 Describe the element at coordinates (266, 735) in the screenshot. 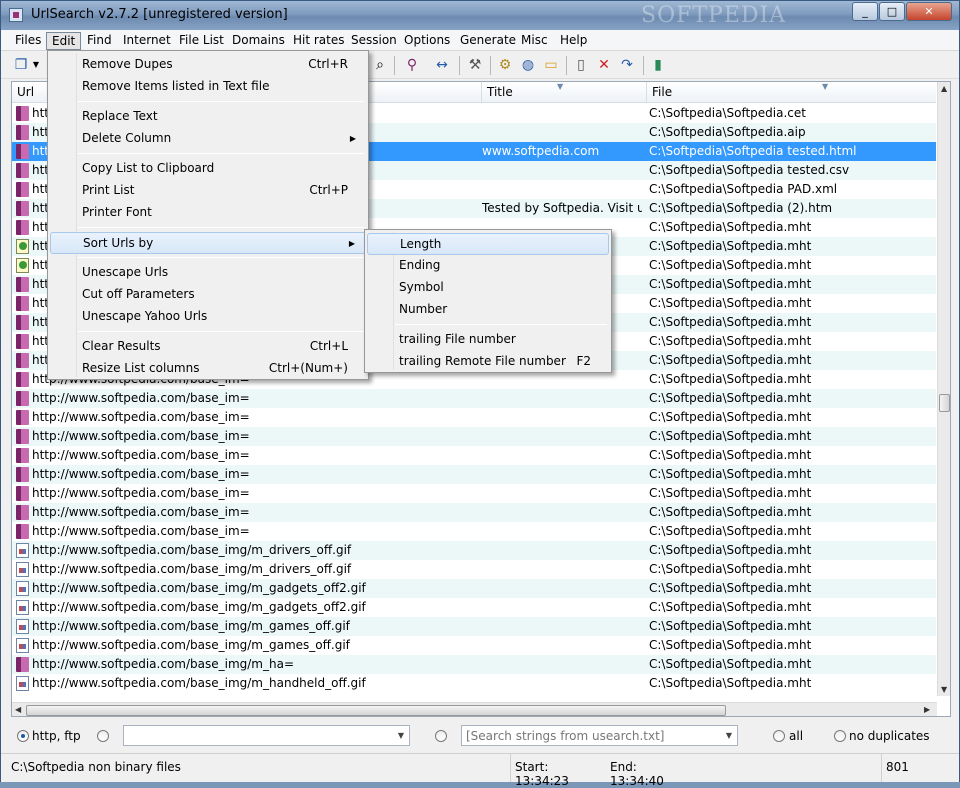

I see `filter-combo: ▼` at that location.